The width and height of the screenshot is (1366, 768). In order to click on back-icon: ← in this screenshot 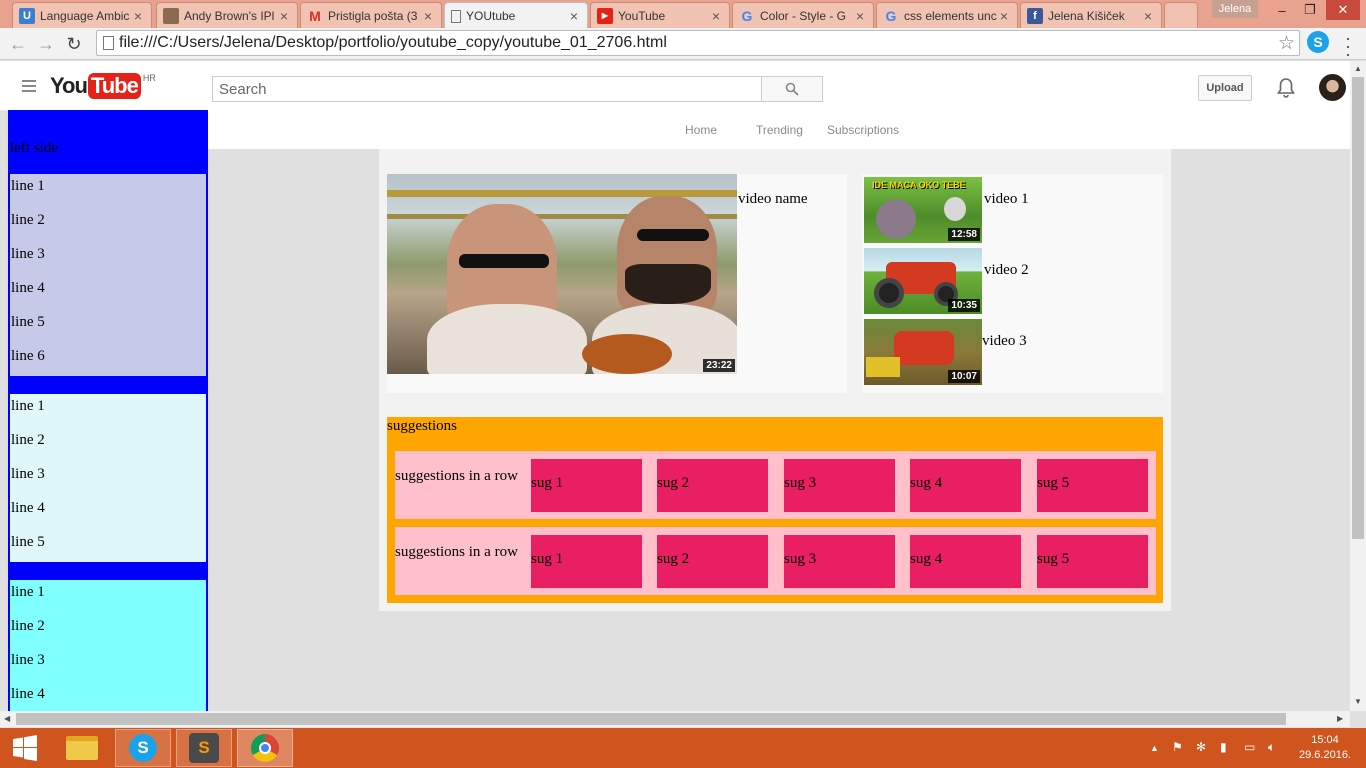, I will do `click(18, 44)`.